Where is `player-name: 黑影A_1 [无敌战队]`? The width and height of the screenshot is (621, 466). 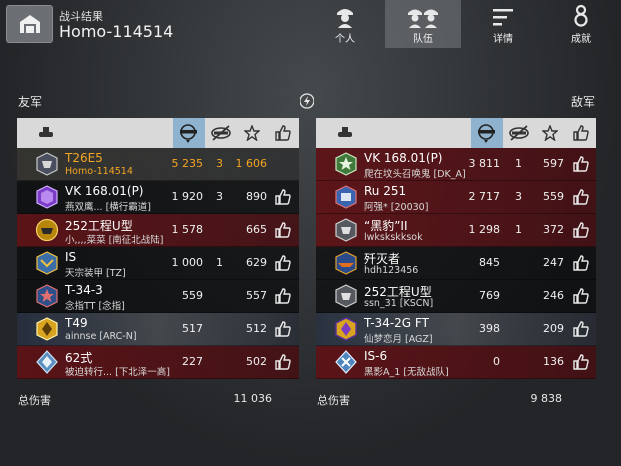
player-name: 黑影A_1 [无敌战队] is located at coordinates (406, 372).